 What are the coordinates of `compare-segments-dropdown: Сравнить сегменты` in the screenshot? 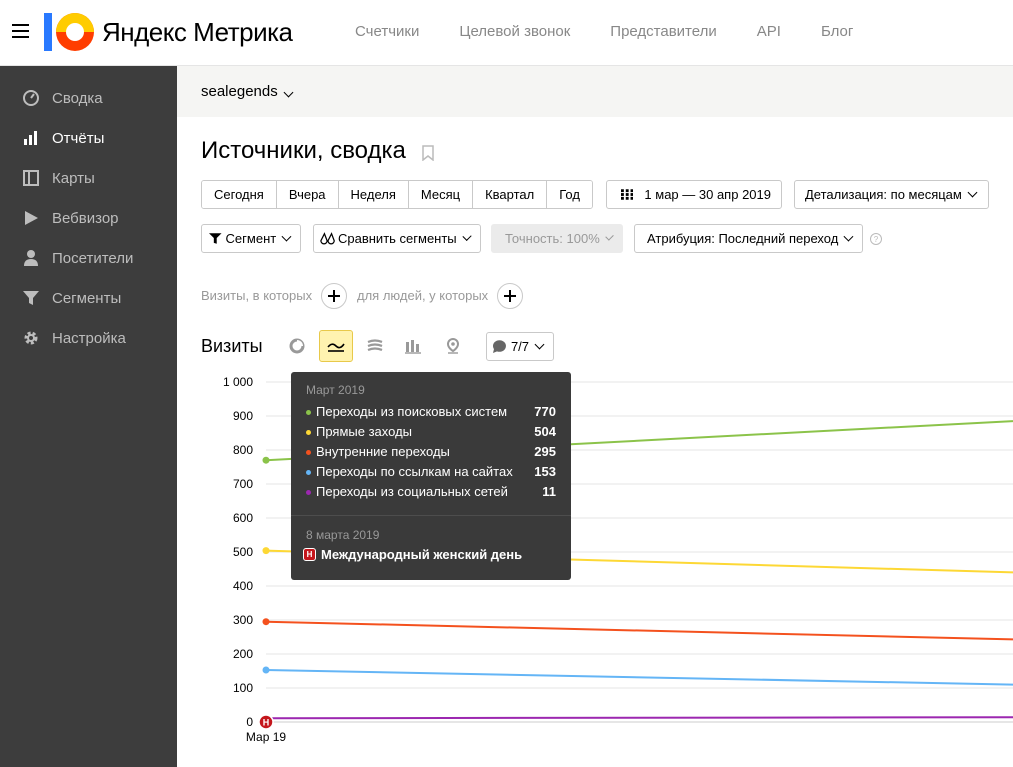 It's located at (397, 238).